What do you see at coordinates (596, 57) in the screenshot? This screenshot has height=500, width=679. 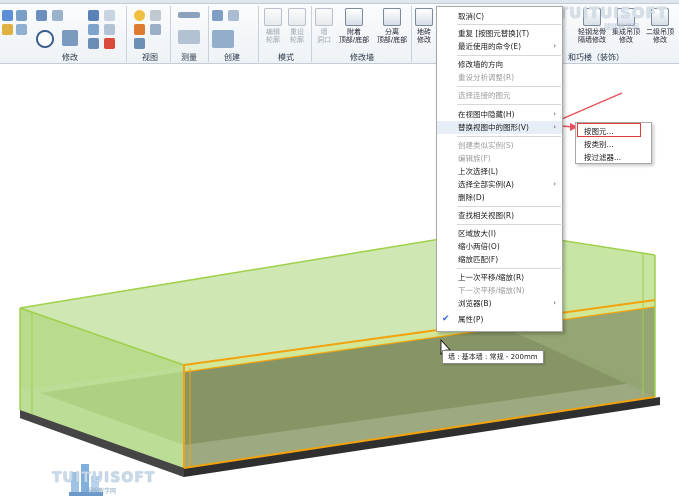 I see `panel-label-decoration: 和巧楼（装饰）` at bounding box center [596, 57].